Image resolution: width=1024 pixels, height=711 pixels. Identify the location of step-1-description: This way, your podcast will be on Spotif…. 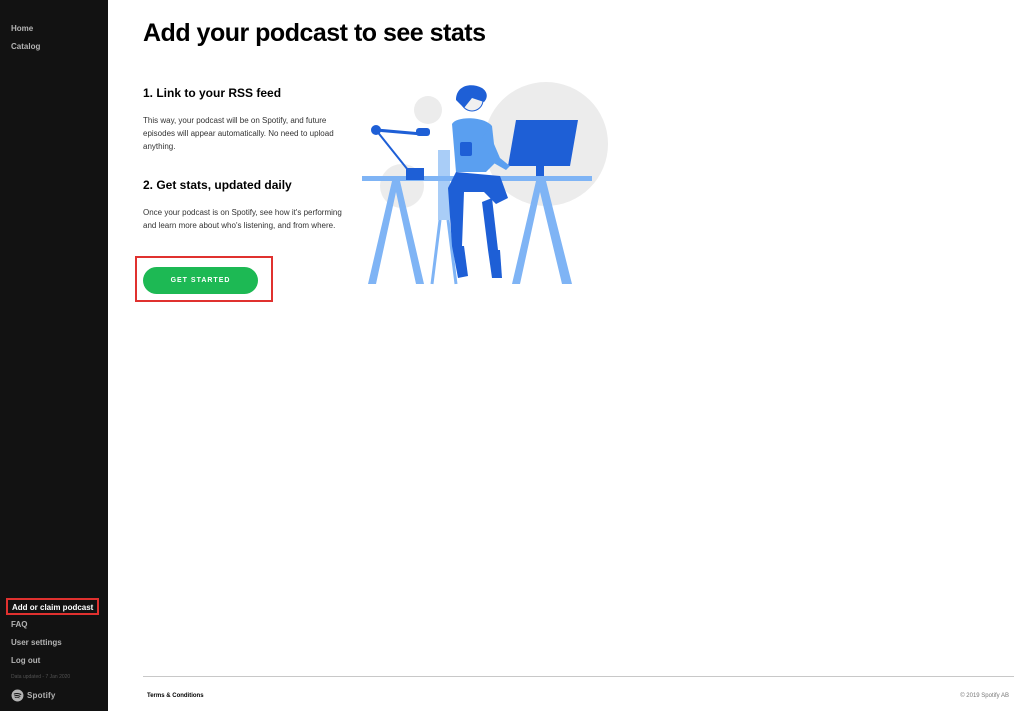
(238, 133).